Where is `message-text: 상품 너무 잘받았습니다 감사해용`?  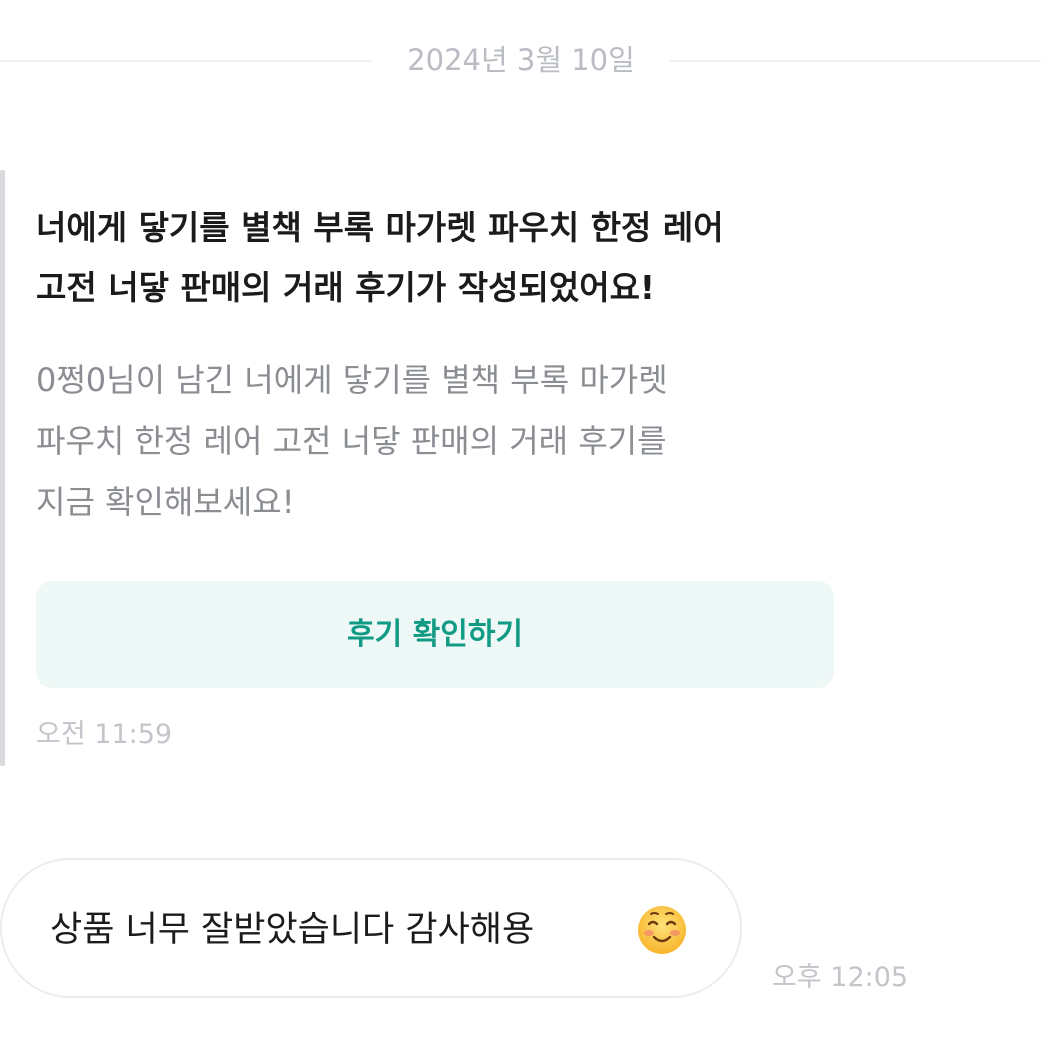 message-text: 상품 너무 잘받았습니다 감사해용 is located at coordinates (292, 930).